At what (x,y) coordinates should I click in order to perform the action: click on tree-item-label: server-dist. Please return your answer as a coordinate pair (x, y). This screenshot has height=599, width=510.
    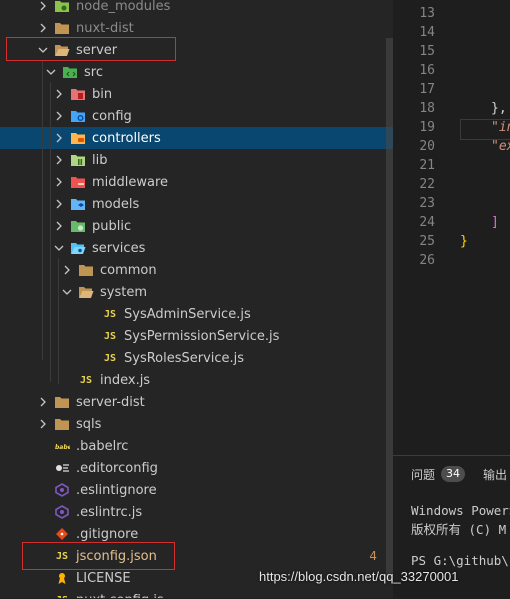
    Looking at the image, I should click on (110, 402).